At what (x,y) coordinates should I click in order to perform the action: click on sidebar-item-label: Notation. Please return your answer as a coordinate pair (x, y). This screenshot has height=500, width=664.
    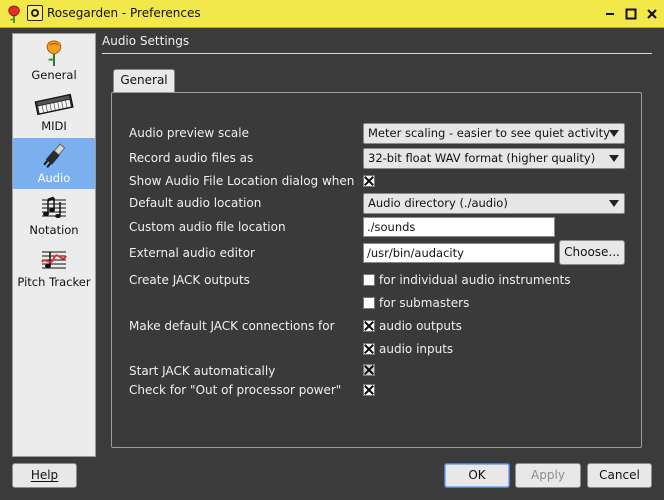
    Looking at the image, I should click on (54, 230).